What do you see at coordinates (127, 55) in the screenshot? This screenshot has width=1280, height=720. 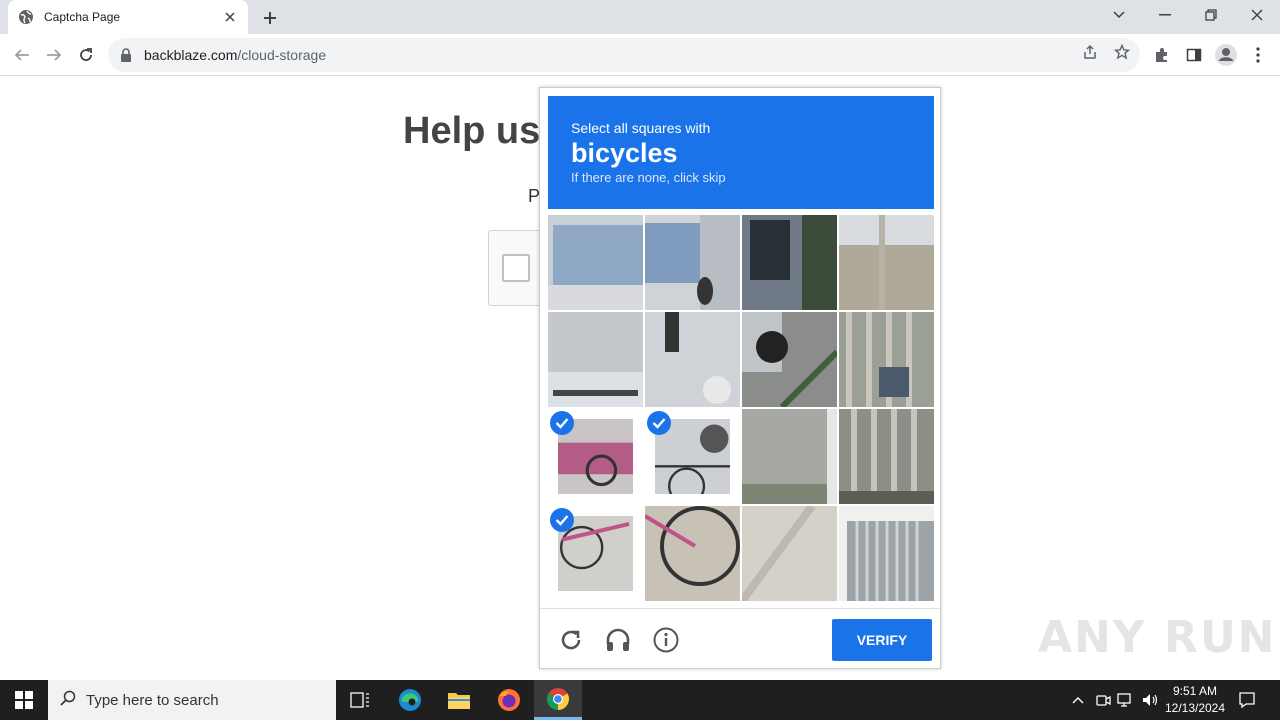 I see `lock-icon` at bounding box center [127, 55].